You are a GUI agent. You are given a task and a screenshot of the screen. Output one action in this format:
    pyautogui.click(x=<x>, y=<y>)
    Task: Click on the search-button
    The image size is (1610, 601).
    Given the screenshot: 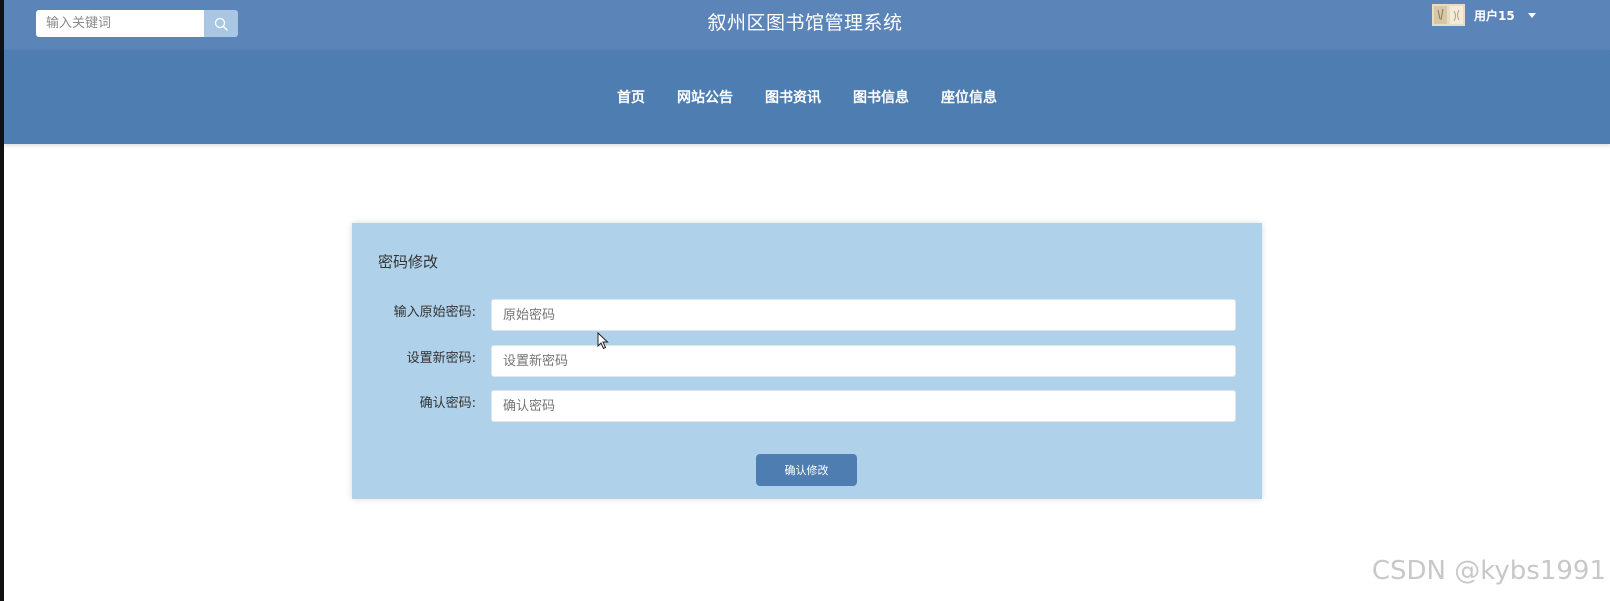 What is the action you would take?
    pyautogui.click(x=221, y=23)
    